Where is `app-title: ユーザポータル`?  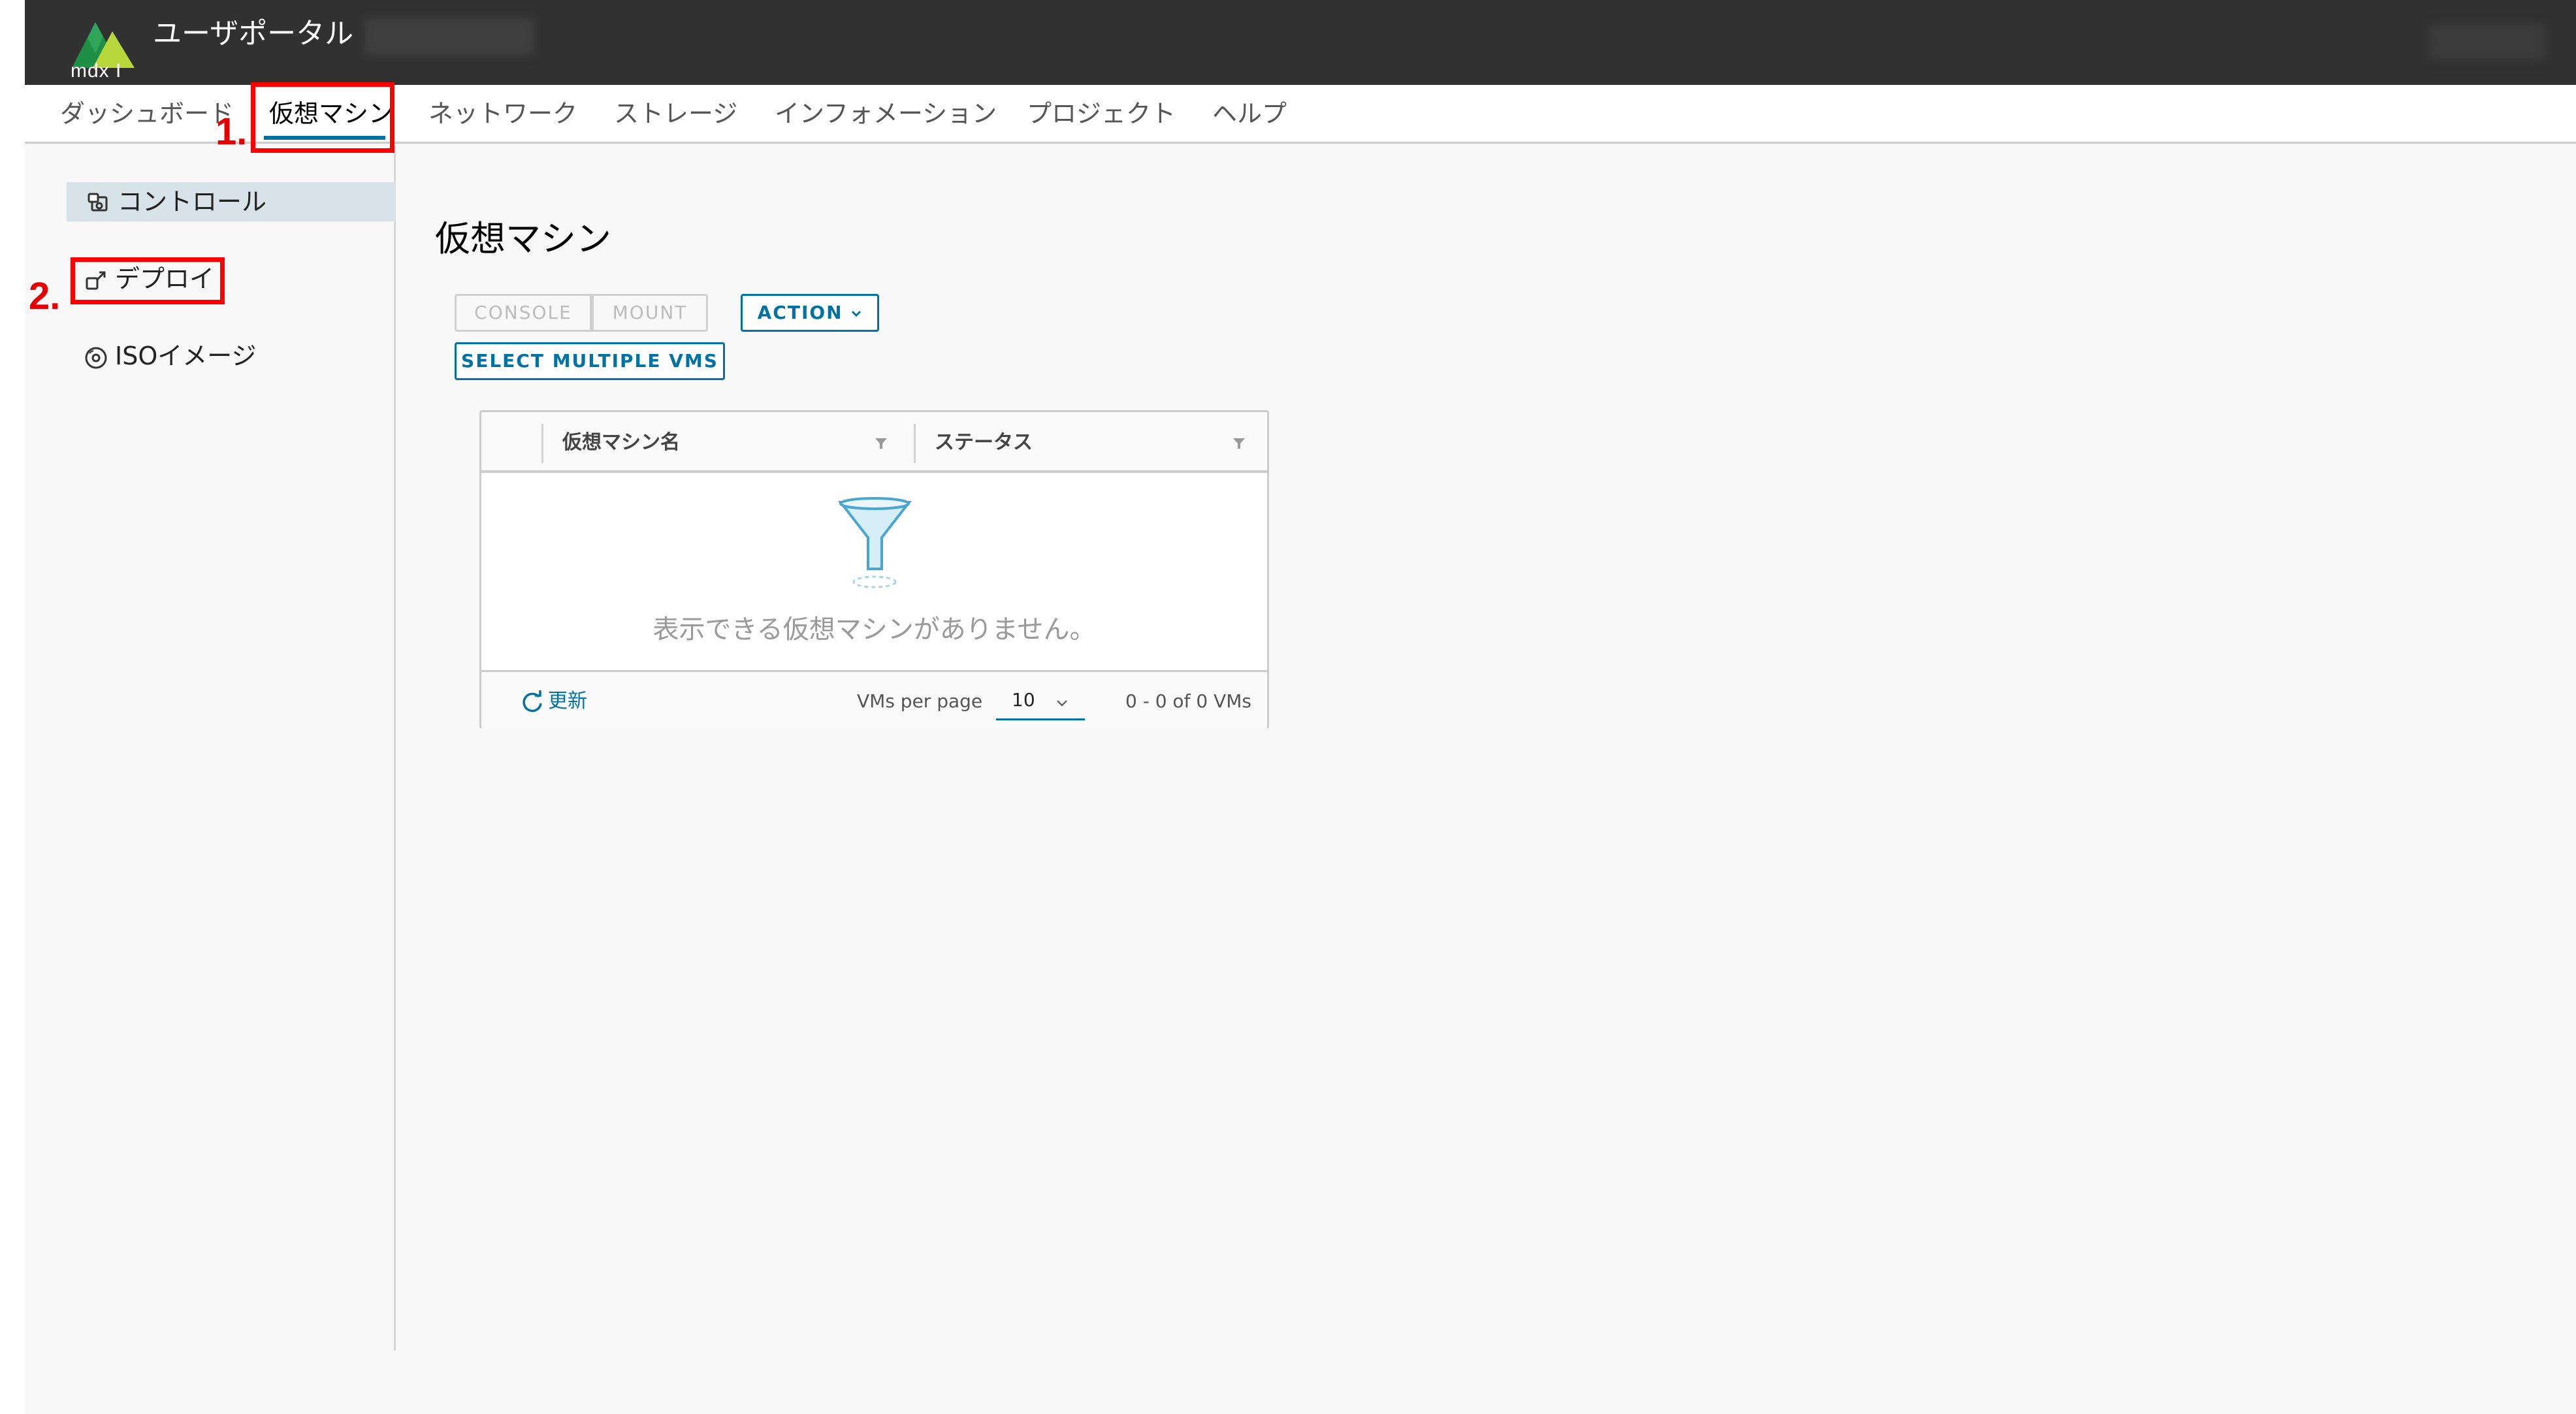
app-title: ユーザポータル is located at coordinates (253, 33).